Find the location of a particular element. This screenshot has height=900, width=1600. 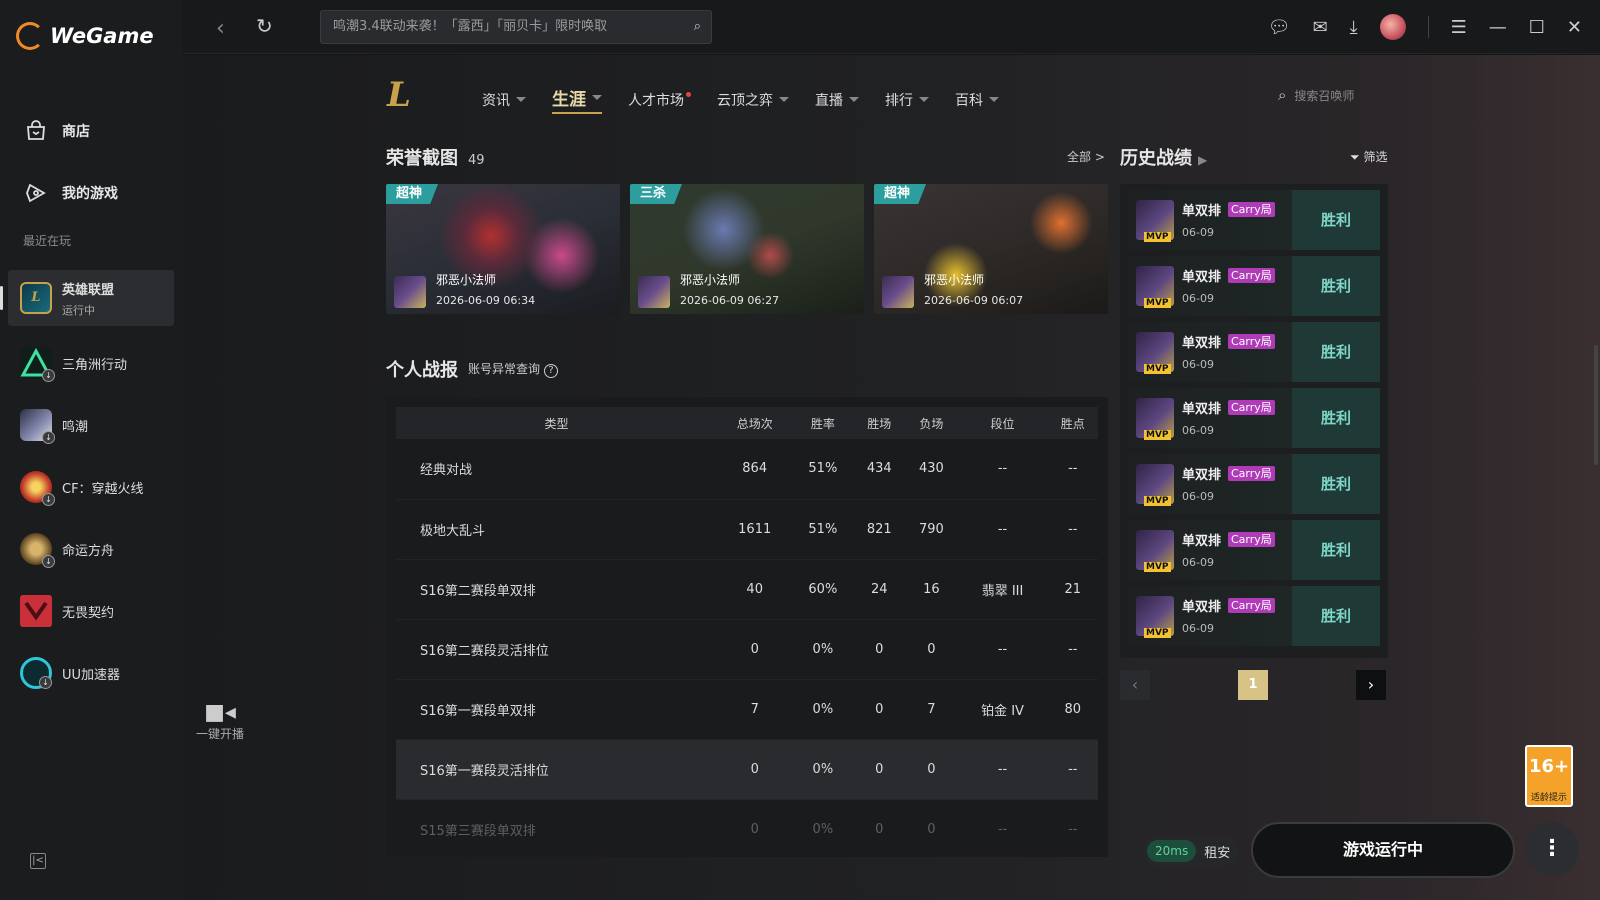

recent-game-league-of-legends: L 英雄联盟 运行中 is located at coordinates (87, 298).